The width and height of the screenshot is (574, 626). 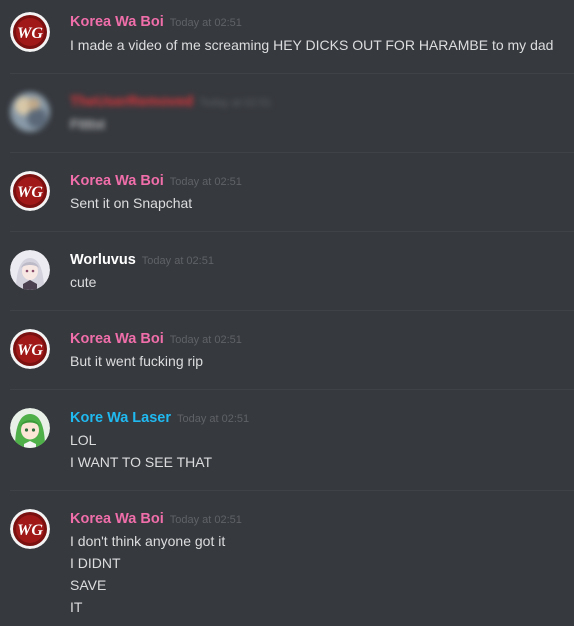 What do you see at coordinates (83, 282) in the screenshot?
I see `message-text: cute` at bounding box center [83, 282].